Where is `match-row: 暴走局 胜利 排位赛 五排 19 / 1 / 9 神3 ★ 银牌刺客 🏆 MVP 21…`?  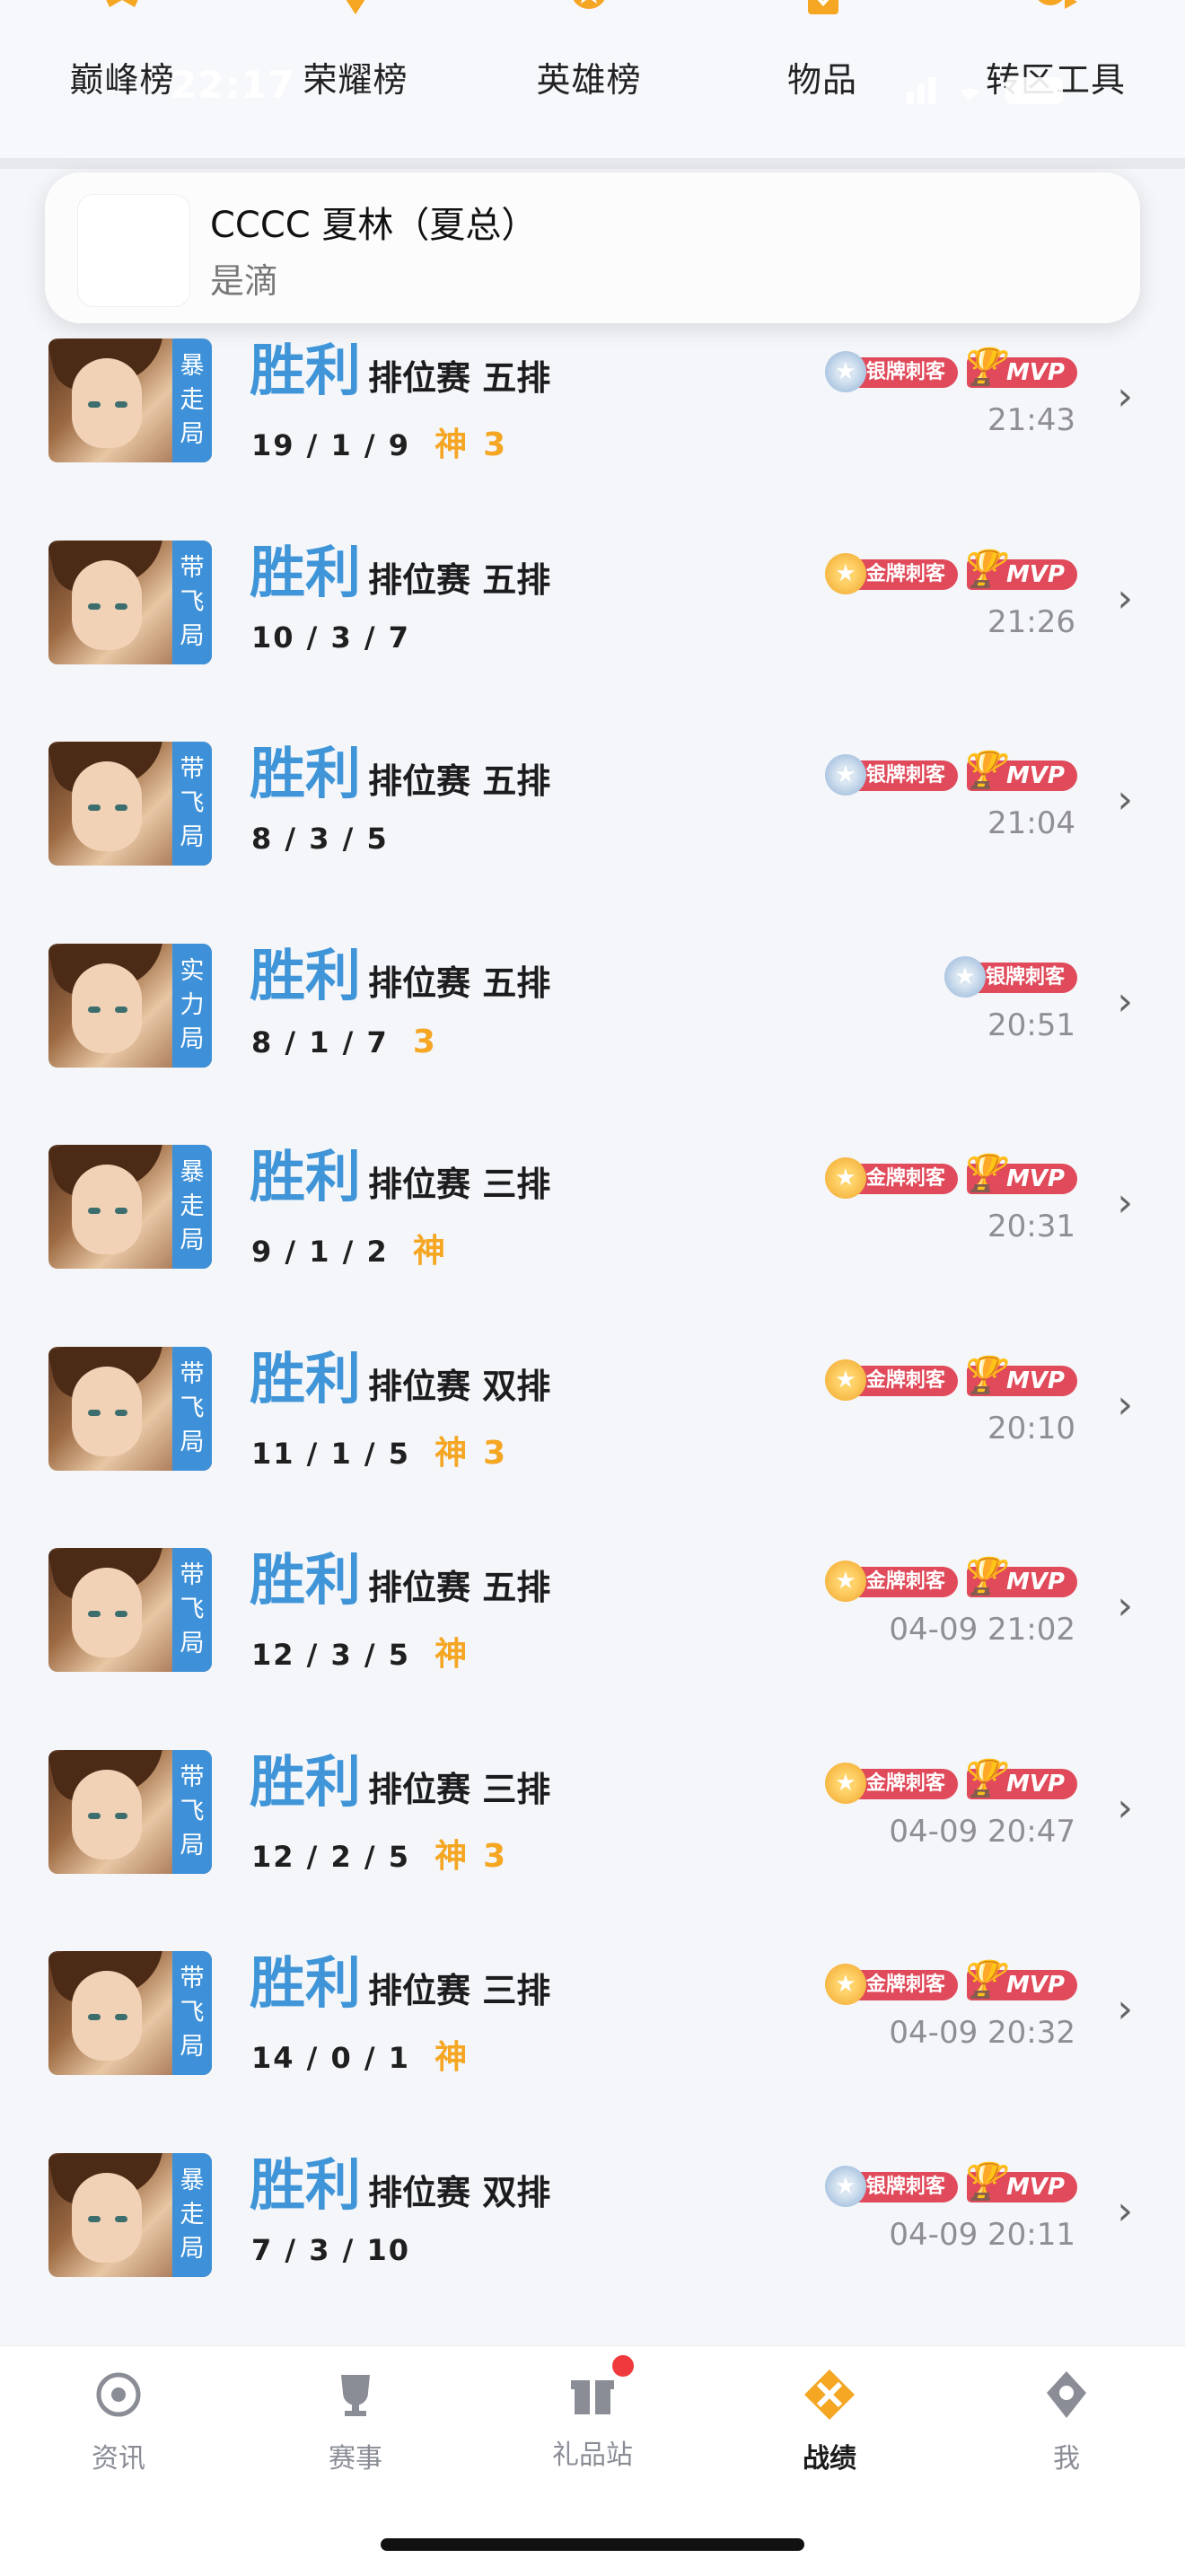 match-row: 暴走局 胜利 排位赛 五排 19 / 1 / 9 神3 ★ 银牌刺客 🏆 MVP 21… is located at coordinates (592, 431).